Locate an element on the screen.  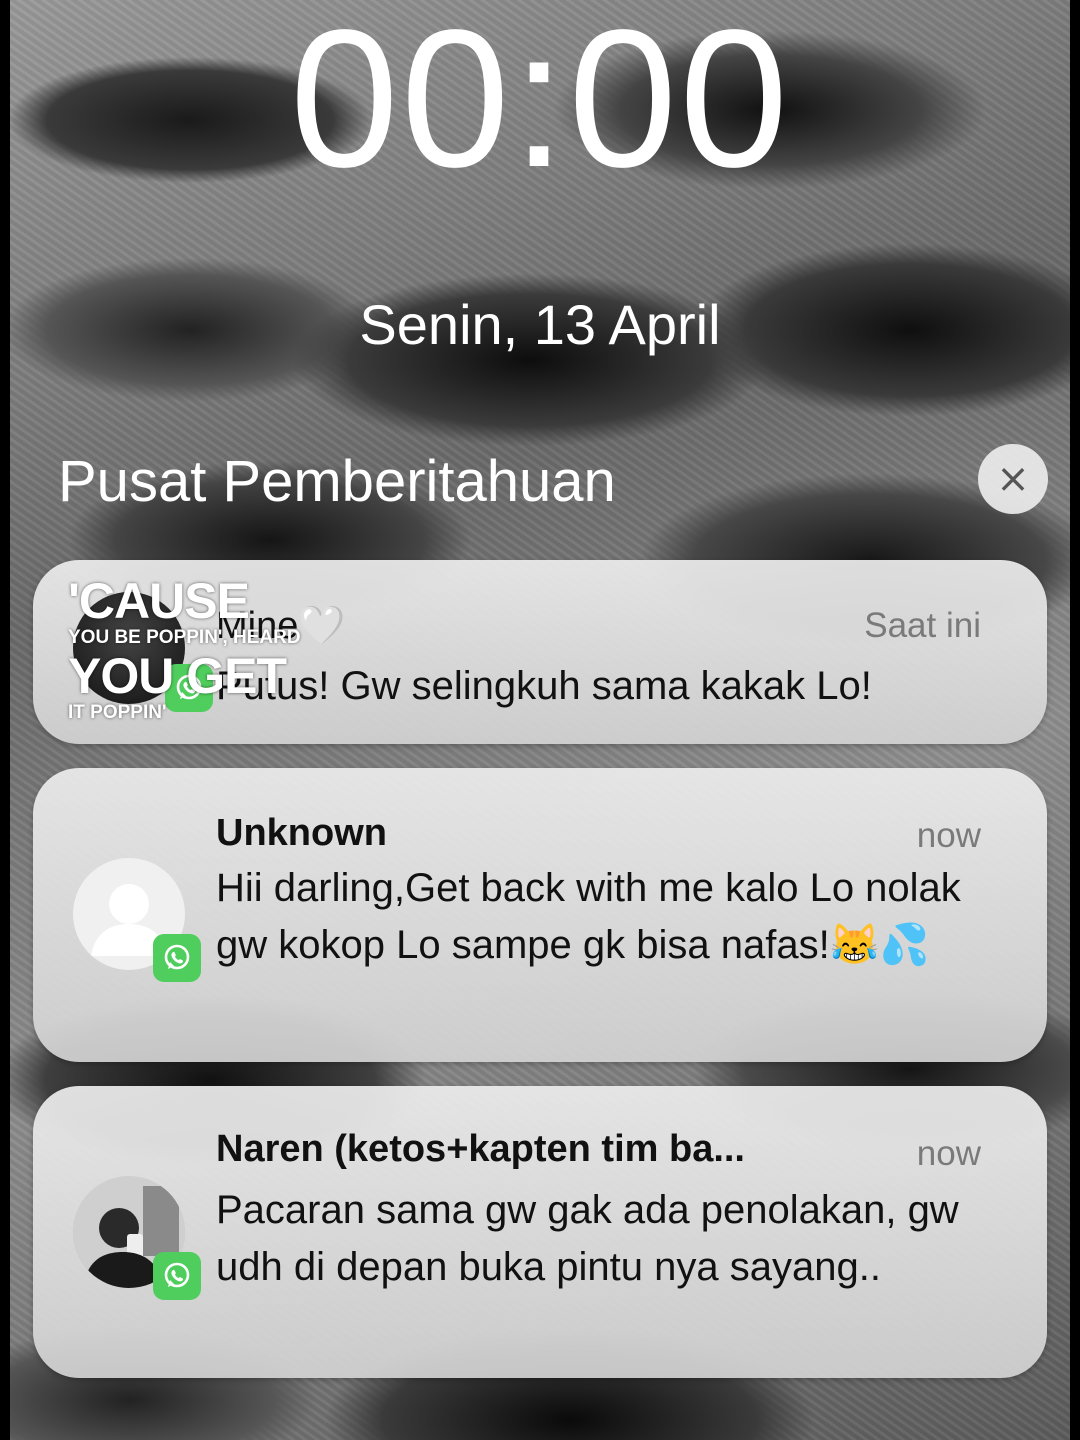
close-icon: × is located at coordinates (1013, 479).